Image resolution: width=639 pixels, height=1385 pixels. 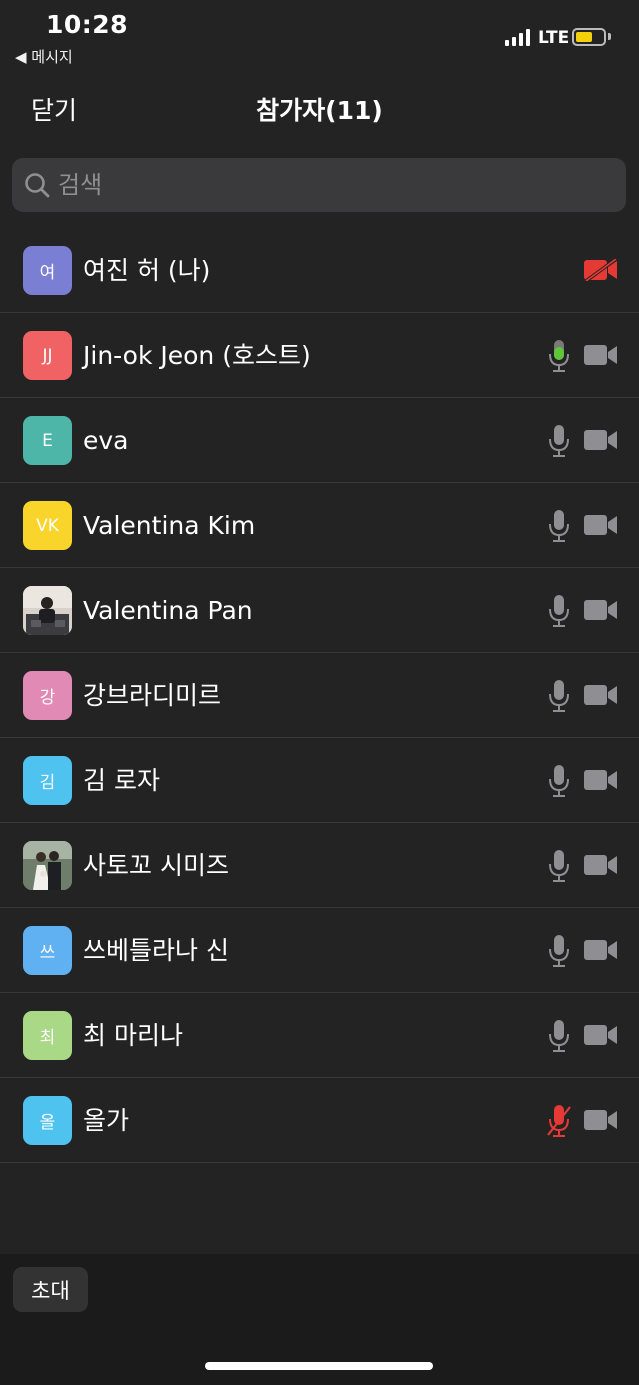 I want to click on participant-row: 사토꼬 시미즈, so click(x=319, y=865).